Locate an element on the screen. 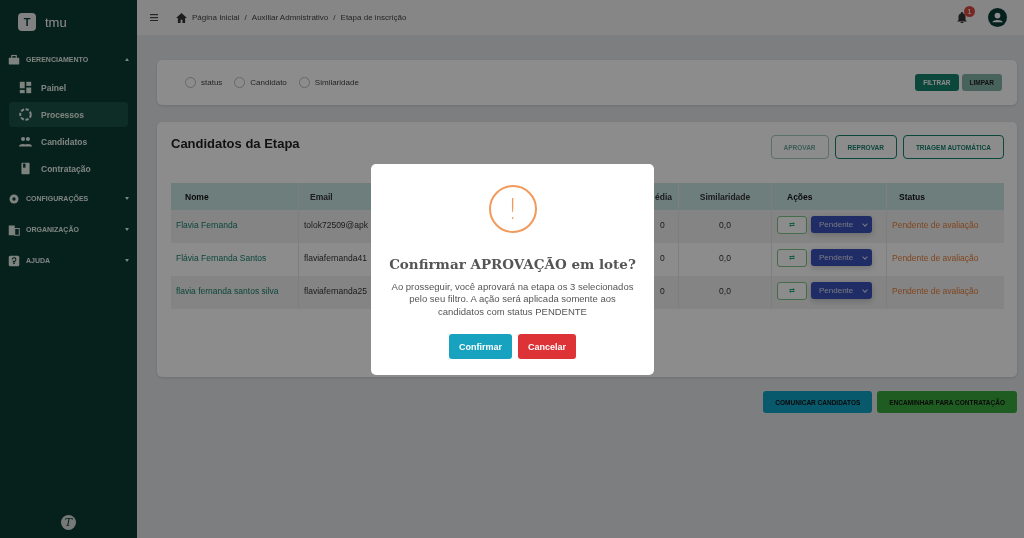  sidebar-item: Painel is located at coordinates (68, 87).